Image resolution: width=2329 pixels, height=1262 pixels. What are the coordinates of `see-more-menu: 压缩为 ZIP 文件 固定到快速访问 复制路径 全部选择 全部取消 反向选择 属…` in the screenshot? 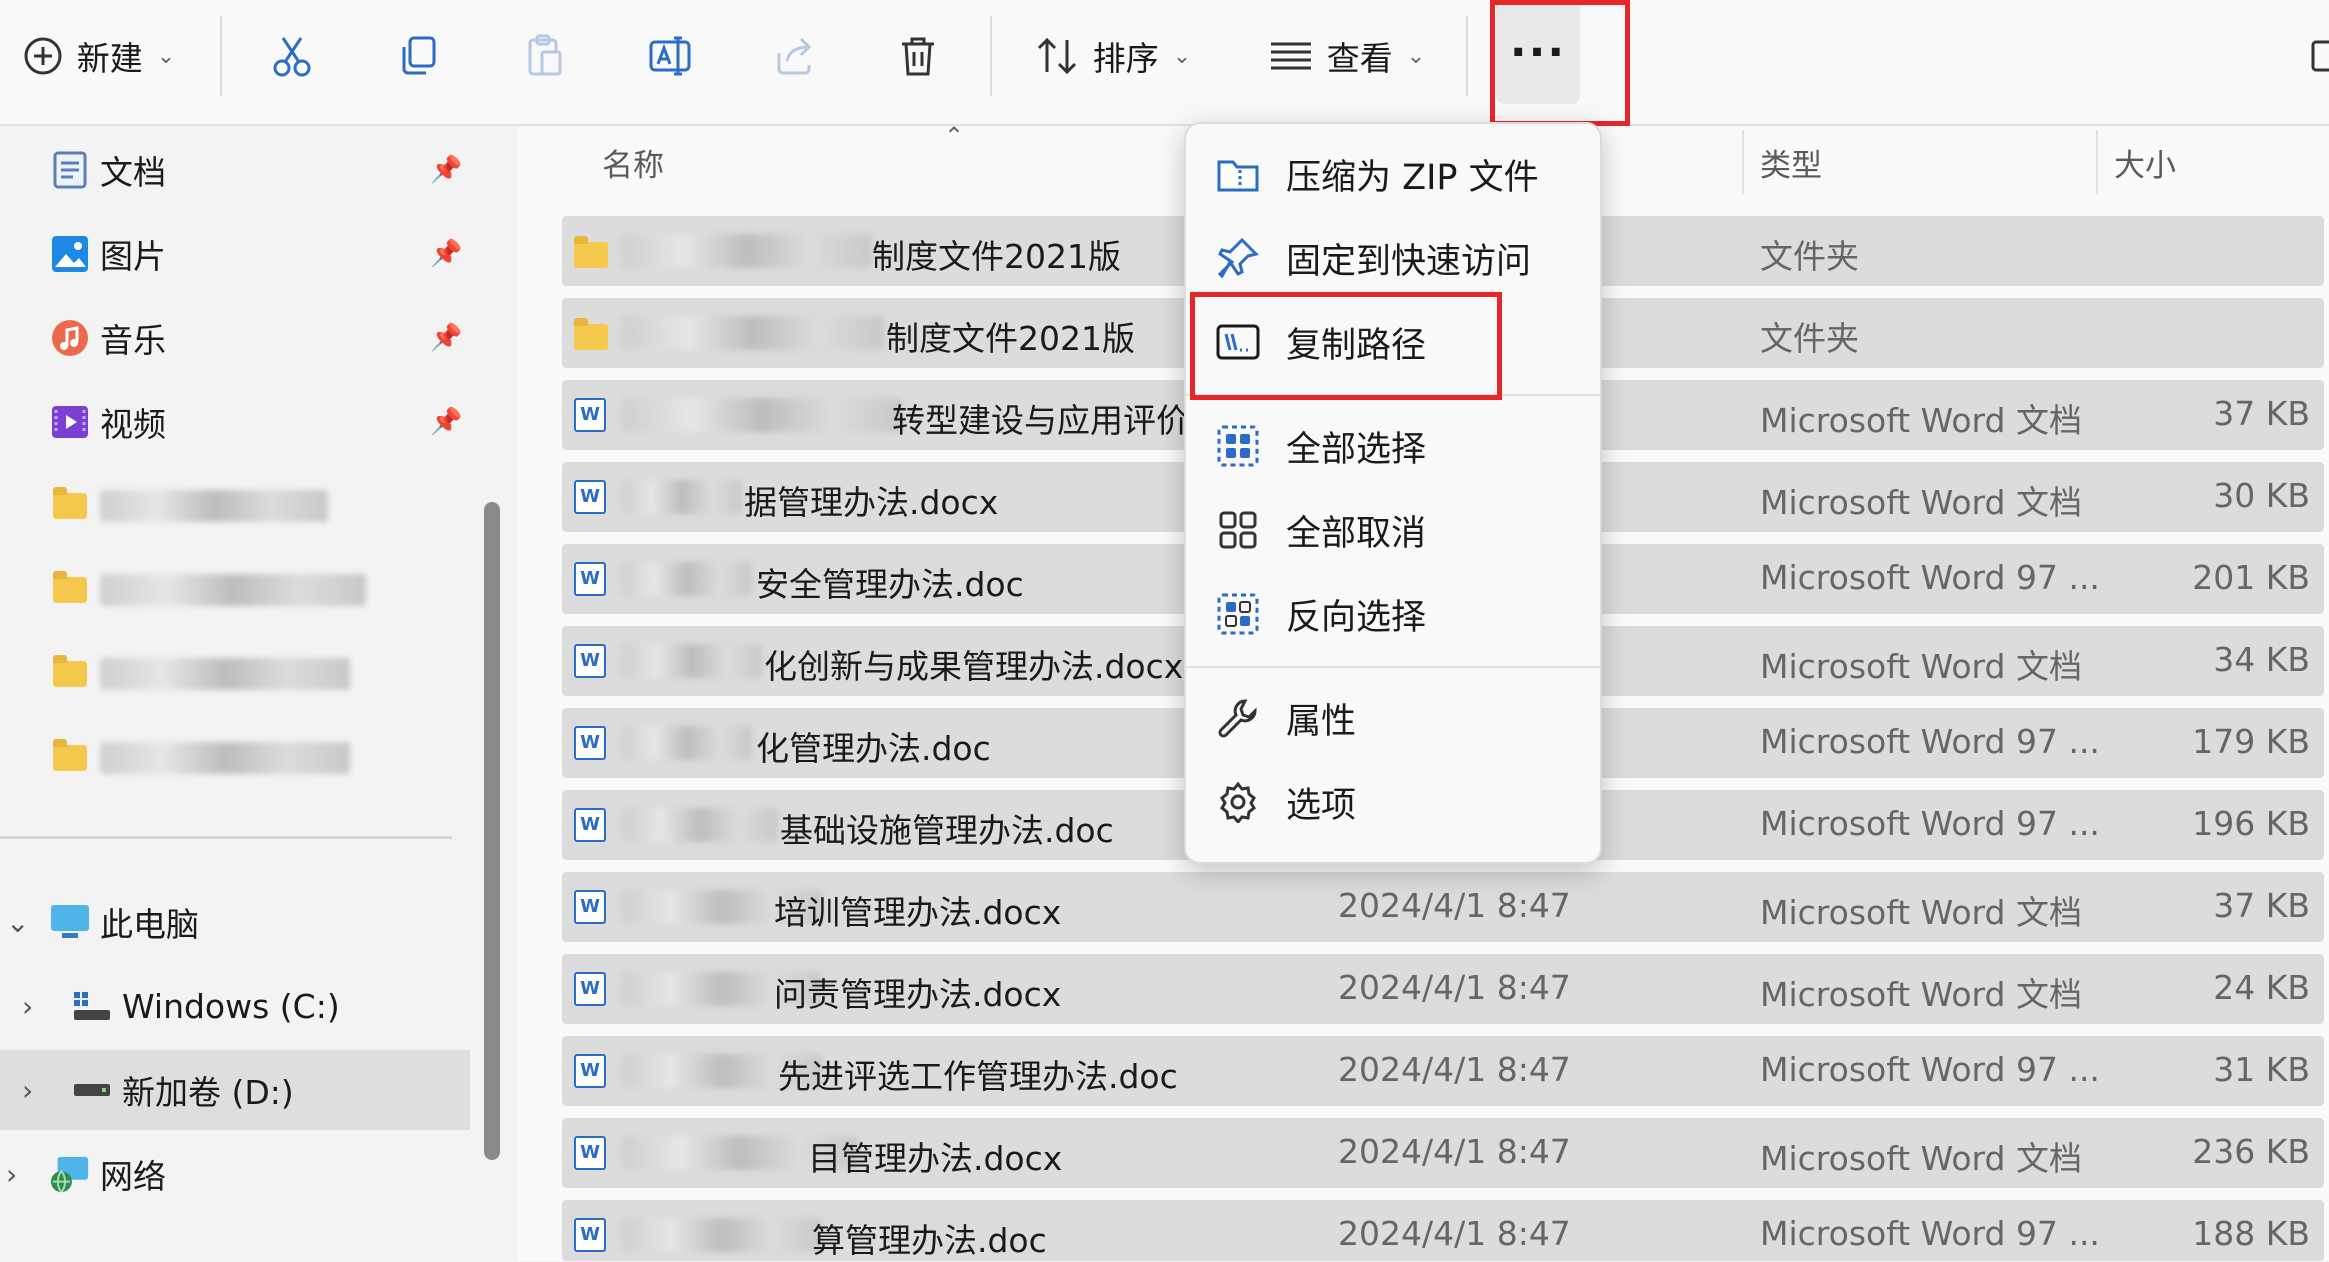 It's located at (1393, 493).